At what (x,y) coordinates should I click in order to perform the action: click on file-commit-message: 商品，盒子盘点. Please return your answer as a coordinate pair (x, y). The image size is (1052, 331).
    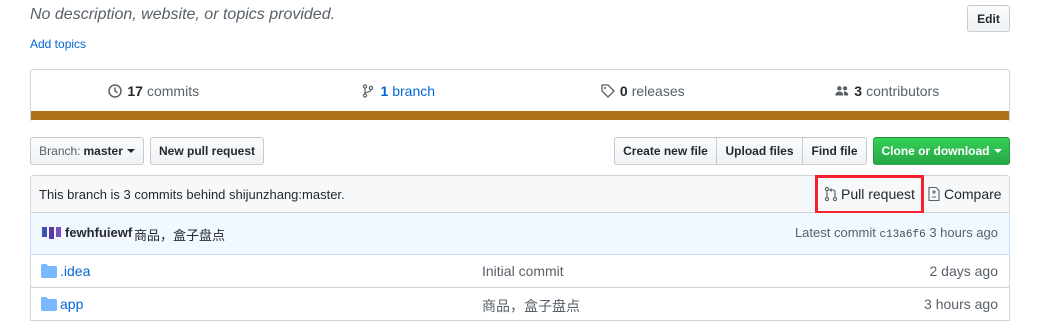
    Looking at the image, I should click on (531, 306).